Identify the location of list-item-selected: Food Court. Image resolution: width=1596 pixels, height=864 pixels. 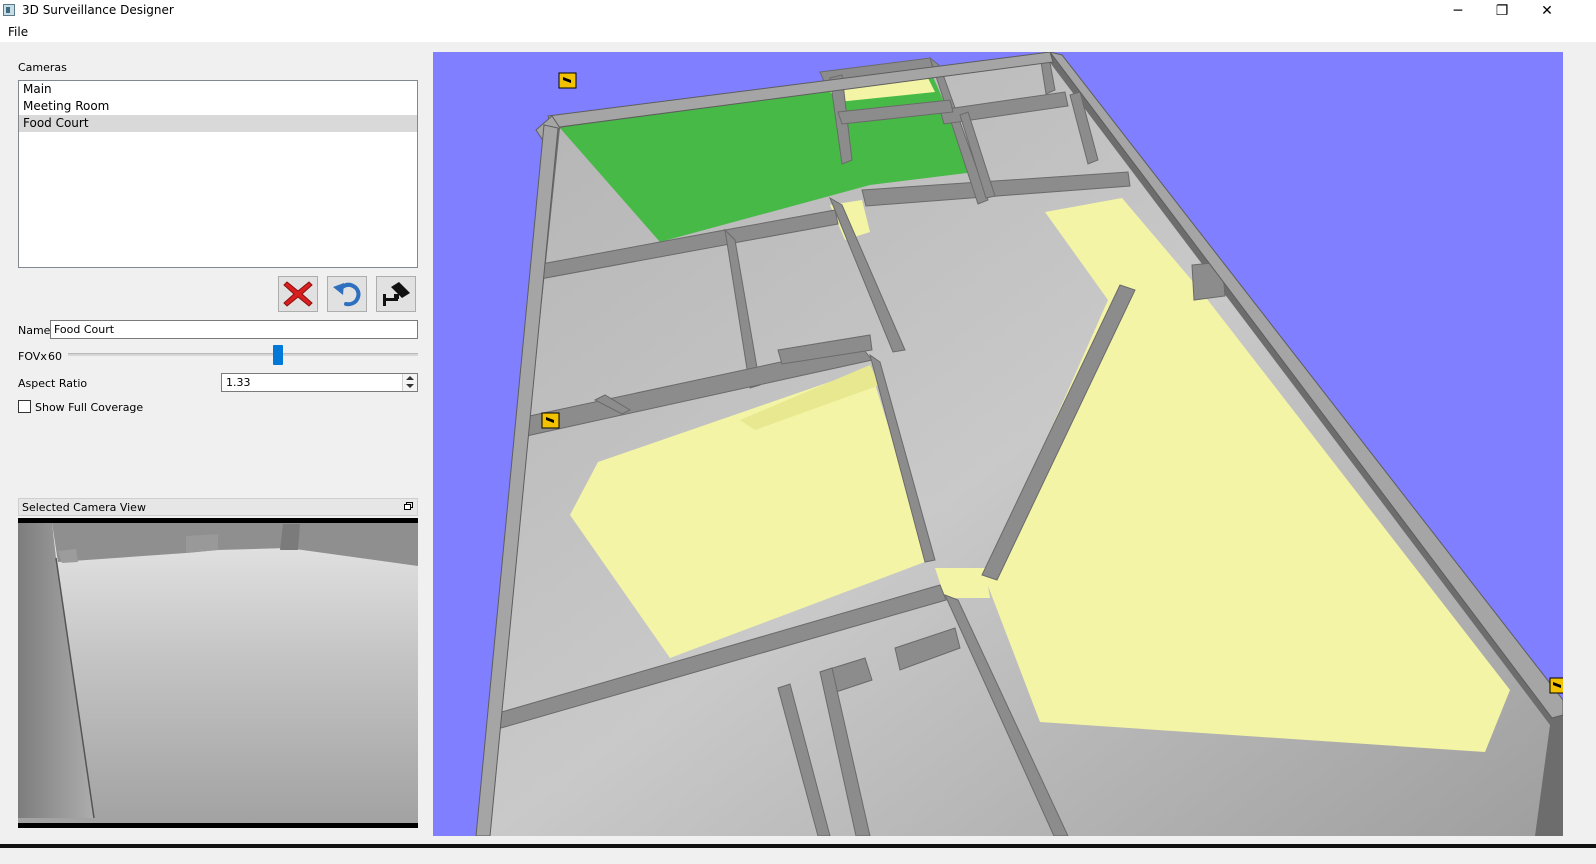
(218, 123).